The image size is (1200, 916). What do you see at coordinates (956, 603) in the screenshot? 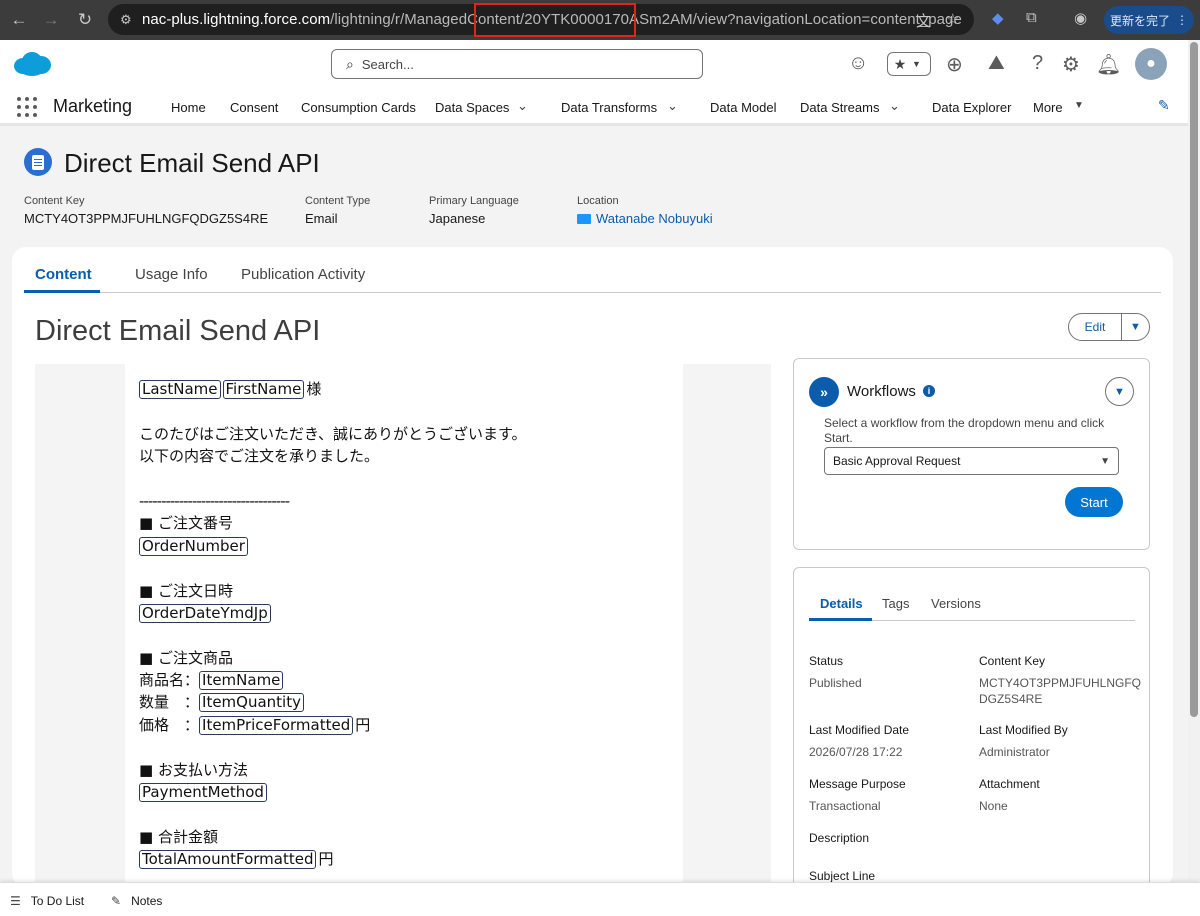
I see `tab-versions: Versions` at bounding box center [956, 603].